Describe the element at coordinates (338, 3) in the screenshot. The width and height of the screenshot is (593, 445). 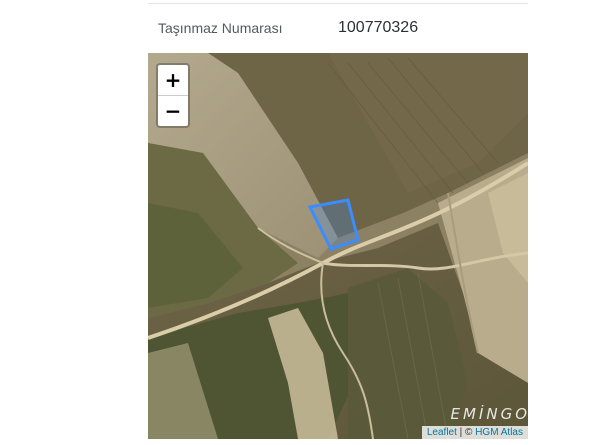
I see `top-divider` at that location.